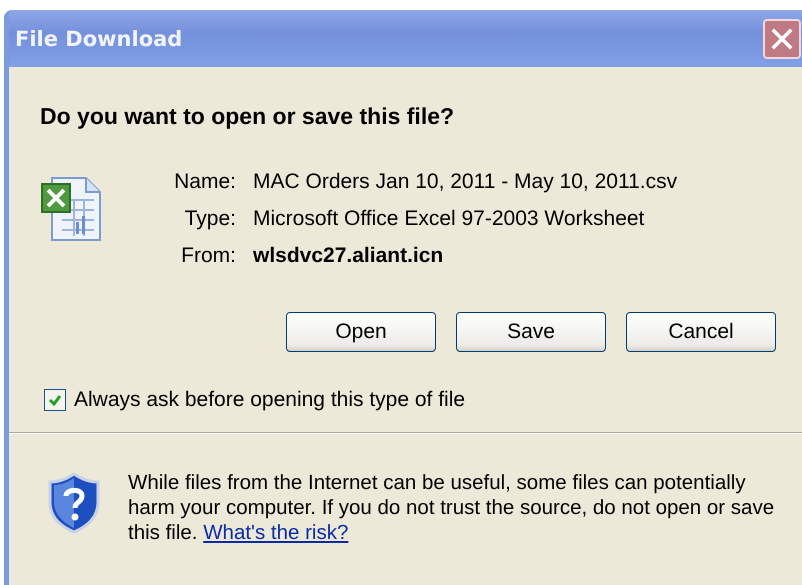  What do you see at coordinates (72, 209) in the screenshot?
I see `spreadsheet-file-icon` at bounding box center [72, 209].